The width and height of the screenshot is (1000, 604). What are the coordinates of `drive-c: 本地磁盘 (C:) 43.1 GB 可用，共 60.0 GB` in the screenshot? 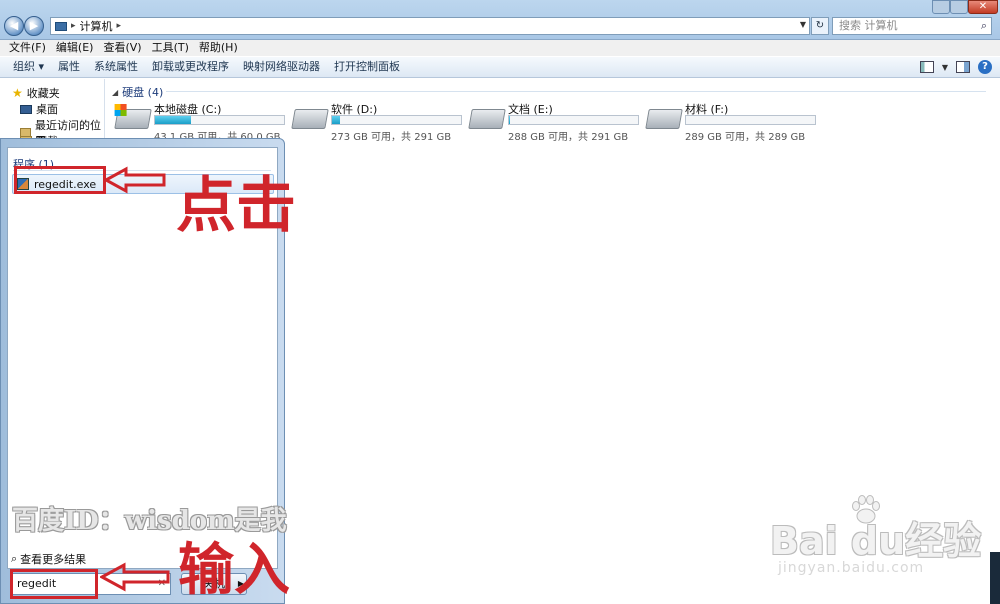 It's located at (202, 122).